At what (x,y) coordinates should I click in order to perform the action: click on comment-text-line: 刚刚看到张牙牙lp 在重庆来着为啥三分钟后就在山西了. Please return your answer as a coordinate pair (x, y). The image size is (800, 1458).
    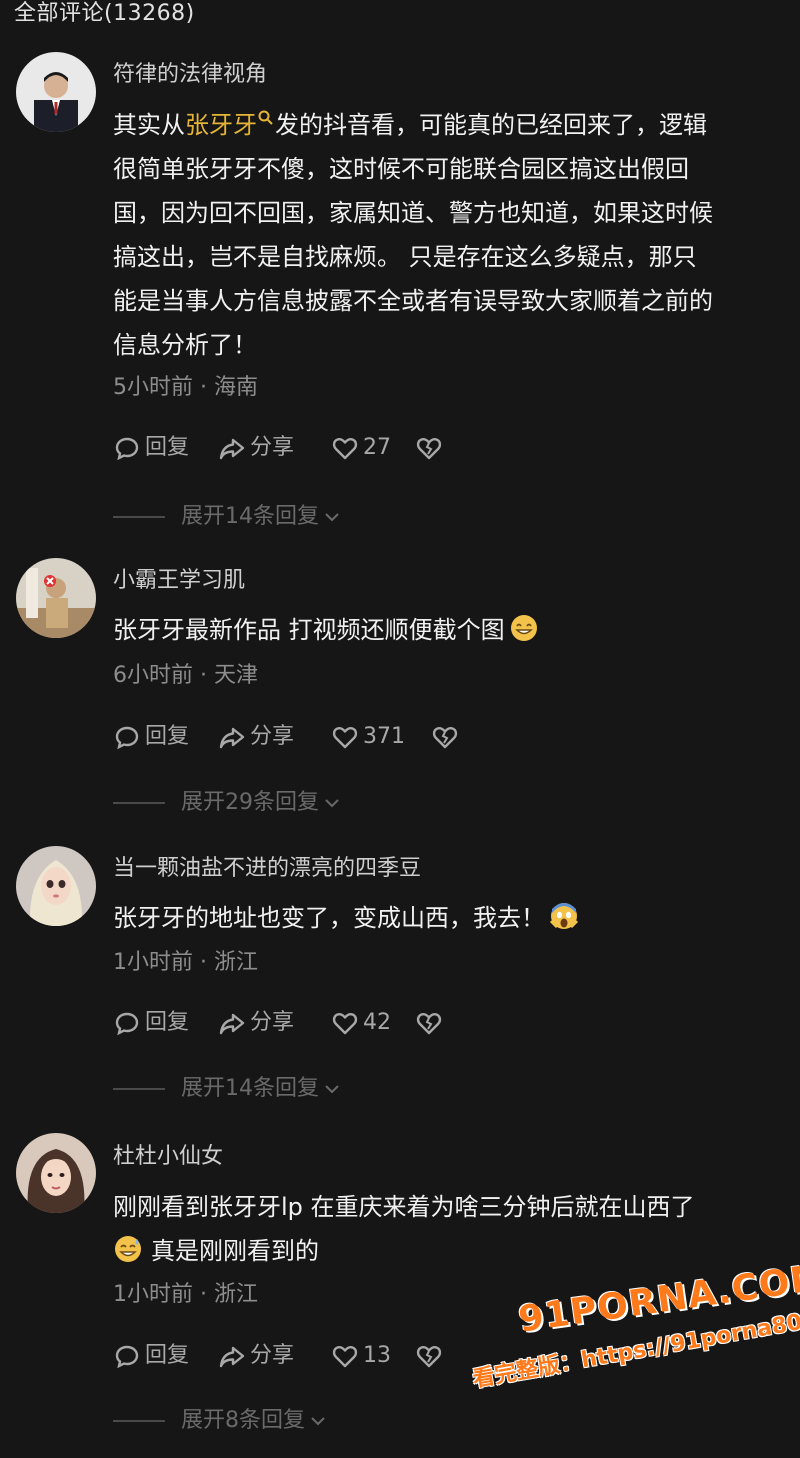
    Looking at the image, I should click on (404, 1207).